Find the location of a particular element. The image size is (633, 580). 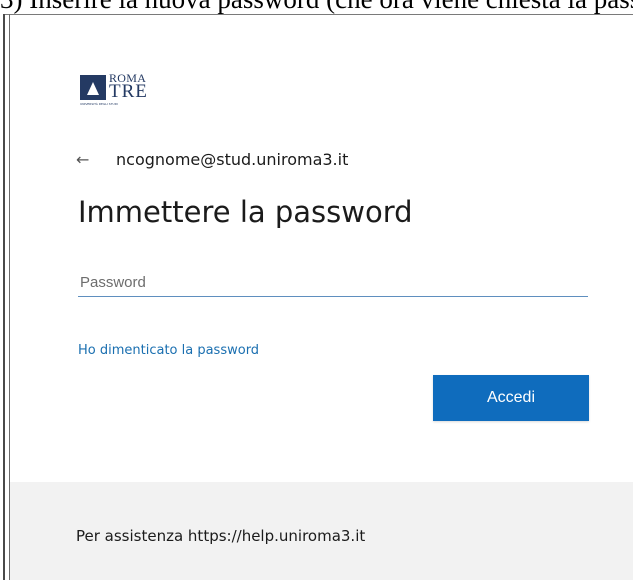

logo-subtitle: UNIVERSITÀ DEGLI STUDI is located at coordinates (99, 104).